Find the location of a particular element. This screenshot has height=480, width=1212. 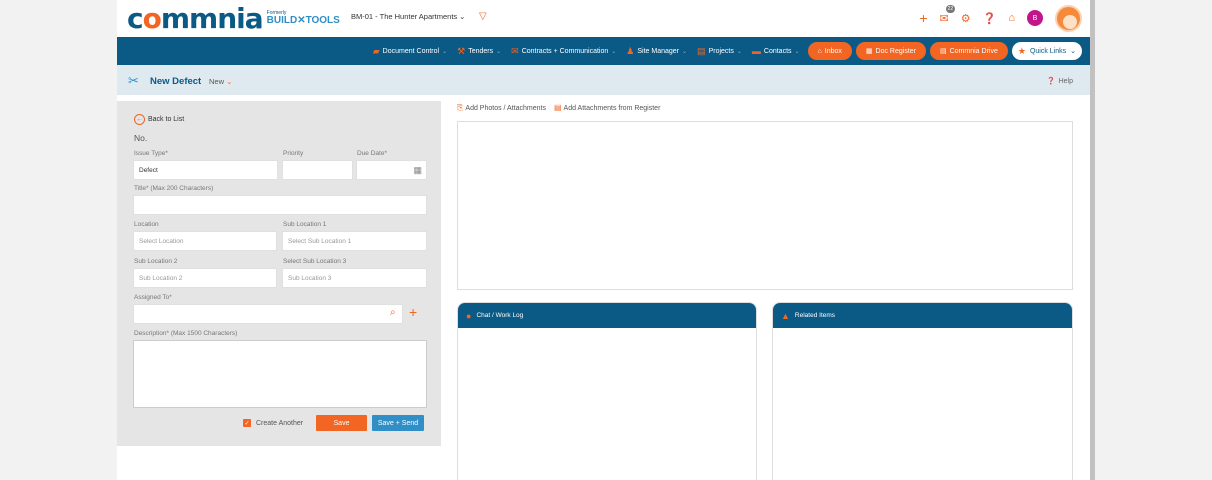

hammer-icon: ⚒ is located at coordinates (461, 50).